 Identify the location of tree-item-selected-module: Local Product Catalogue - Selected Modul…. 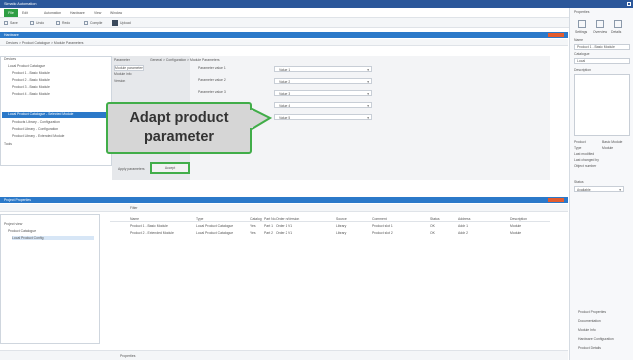
(55, 115).